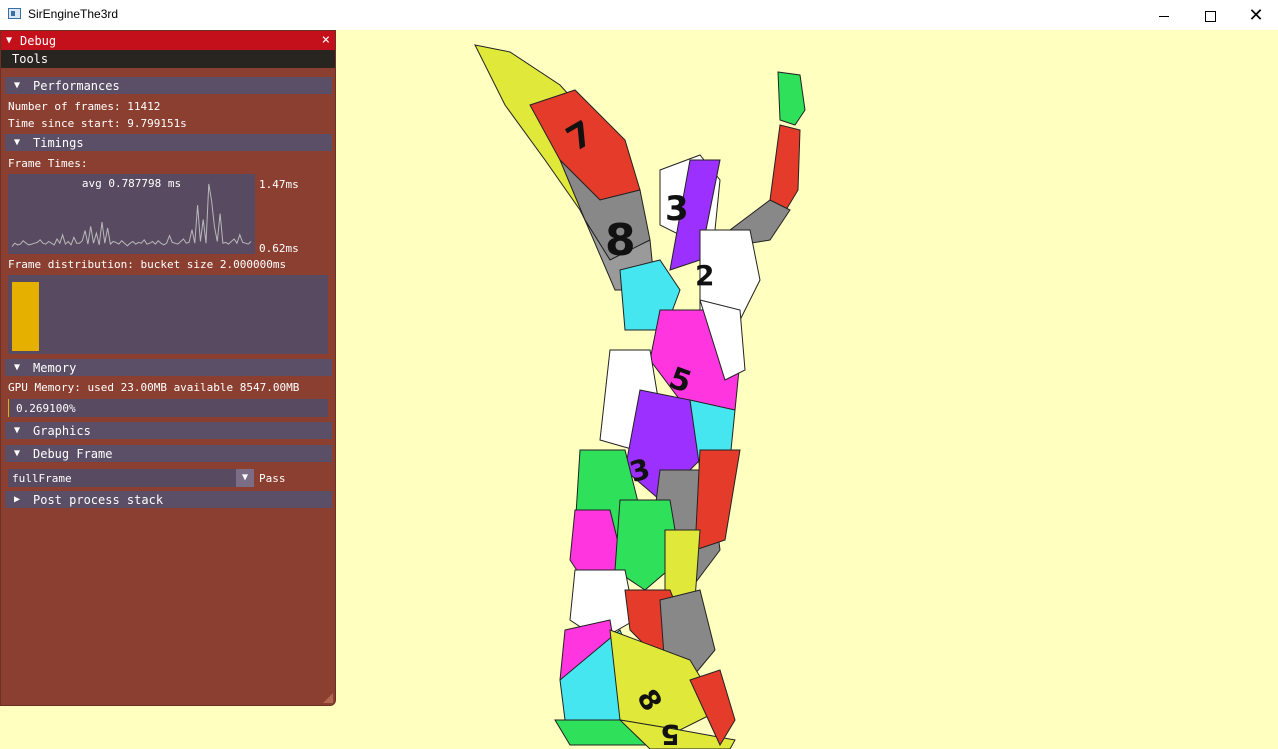  I want to click on svg-text: 8, so click(620, 240).